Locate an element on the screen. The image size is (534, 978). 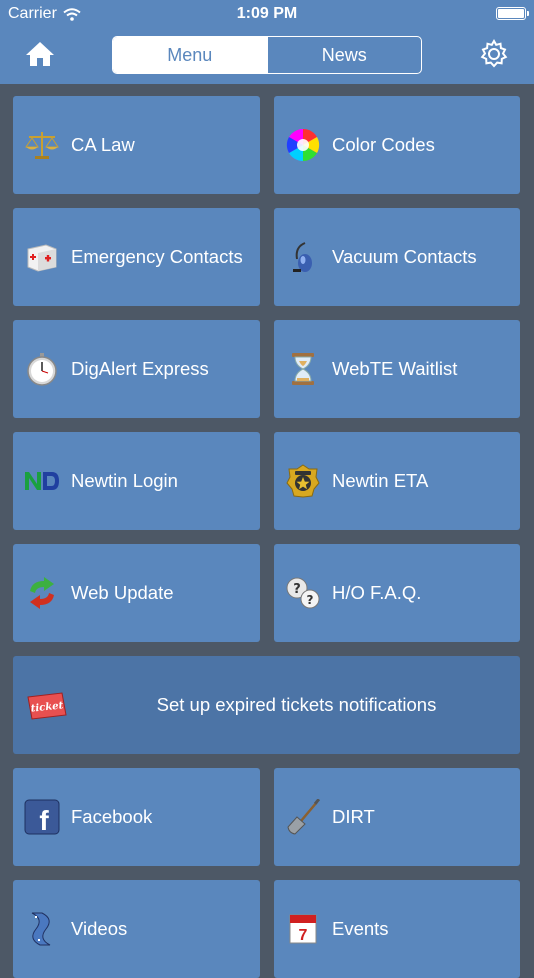
tile-webte-waitlist: WebTE Waitlist is located at coordinates (397, 369).